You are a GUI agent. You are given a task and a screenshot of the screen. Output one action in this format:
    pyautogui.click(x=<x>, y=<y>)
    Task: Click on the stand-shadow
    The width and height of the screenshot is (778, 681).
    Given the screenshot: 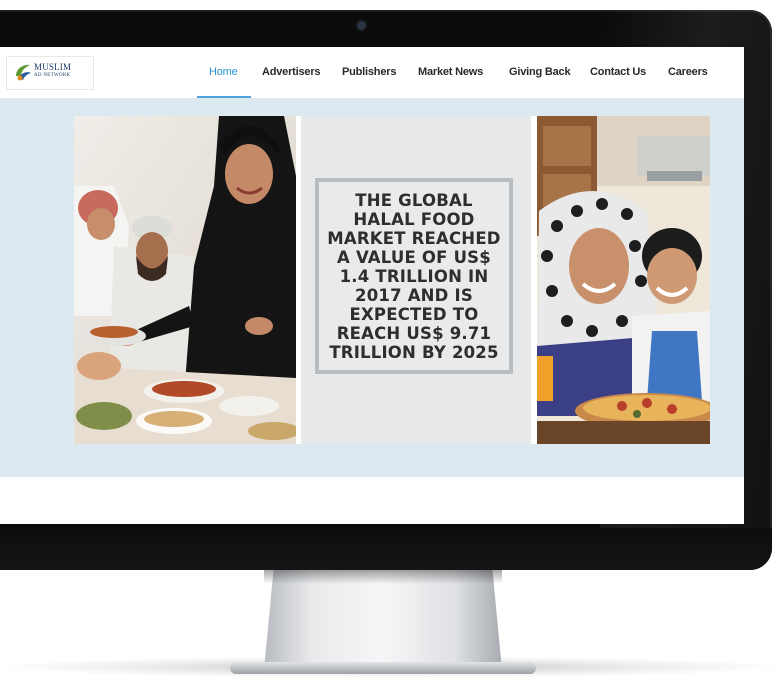 What is the action you would take?
    pyautogui.click(x=383, y=577)
    